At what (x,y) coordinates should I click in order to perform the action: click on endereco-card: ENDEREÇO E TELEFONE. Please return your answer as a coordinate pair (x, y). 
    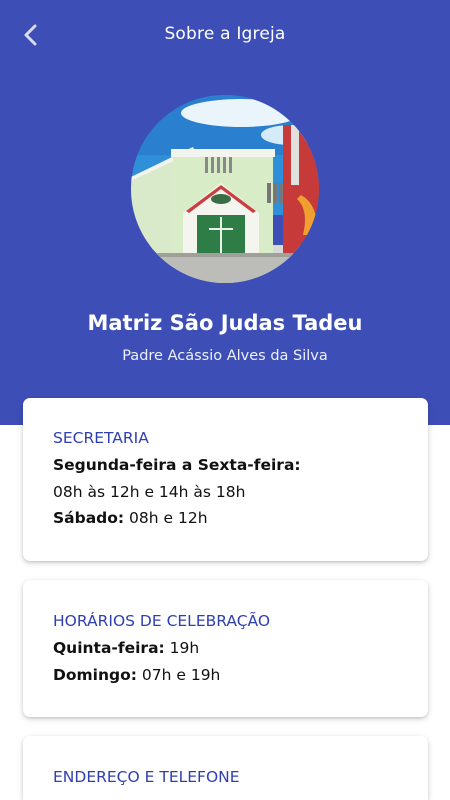
    Looking at the image, I should click on (225, 768).